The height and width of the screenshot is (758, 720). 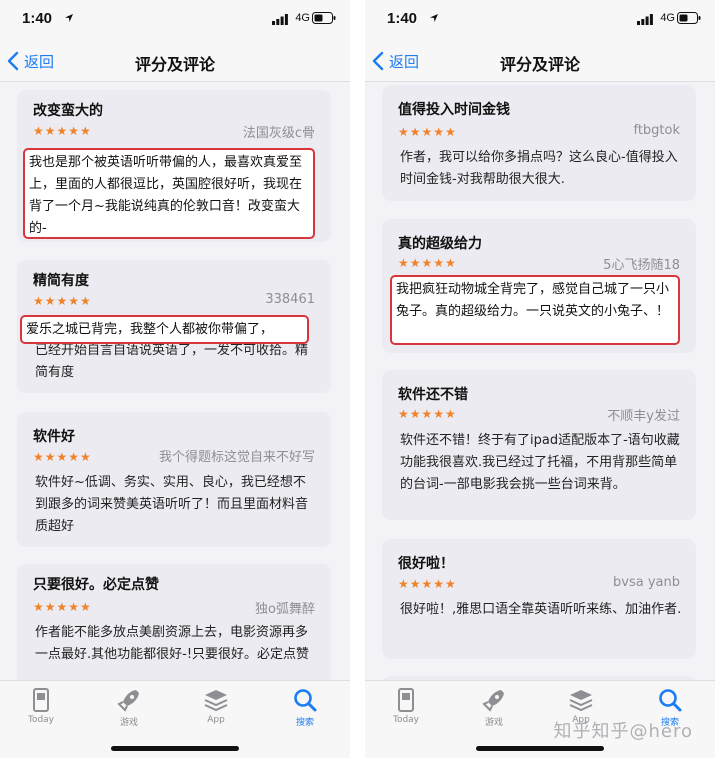 What do you see at coordinates (623, 731) in the screenshot?
I see `watermark: 知乎知乎@hero` at bounding box center [623, 731].